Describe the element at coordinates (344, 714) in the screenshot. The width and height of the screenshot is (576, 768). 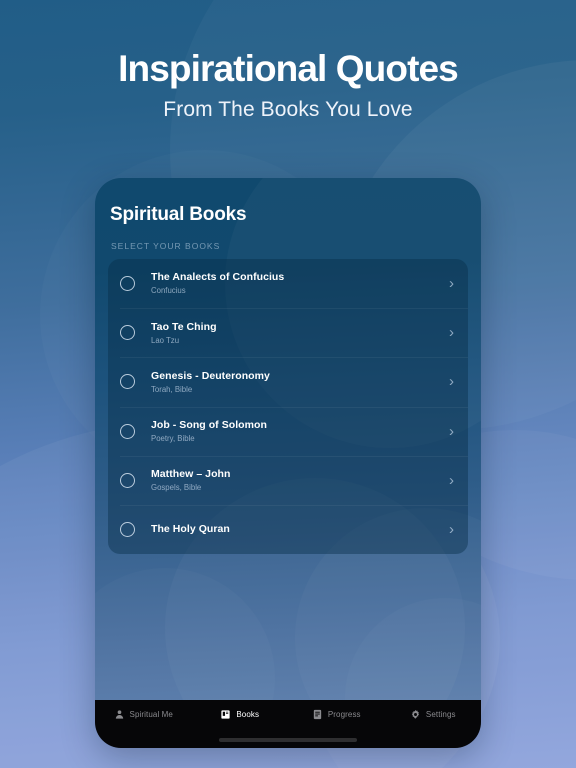
I see `tab-label: Progress` at that location.